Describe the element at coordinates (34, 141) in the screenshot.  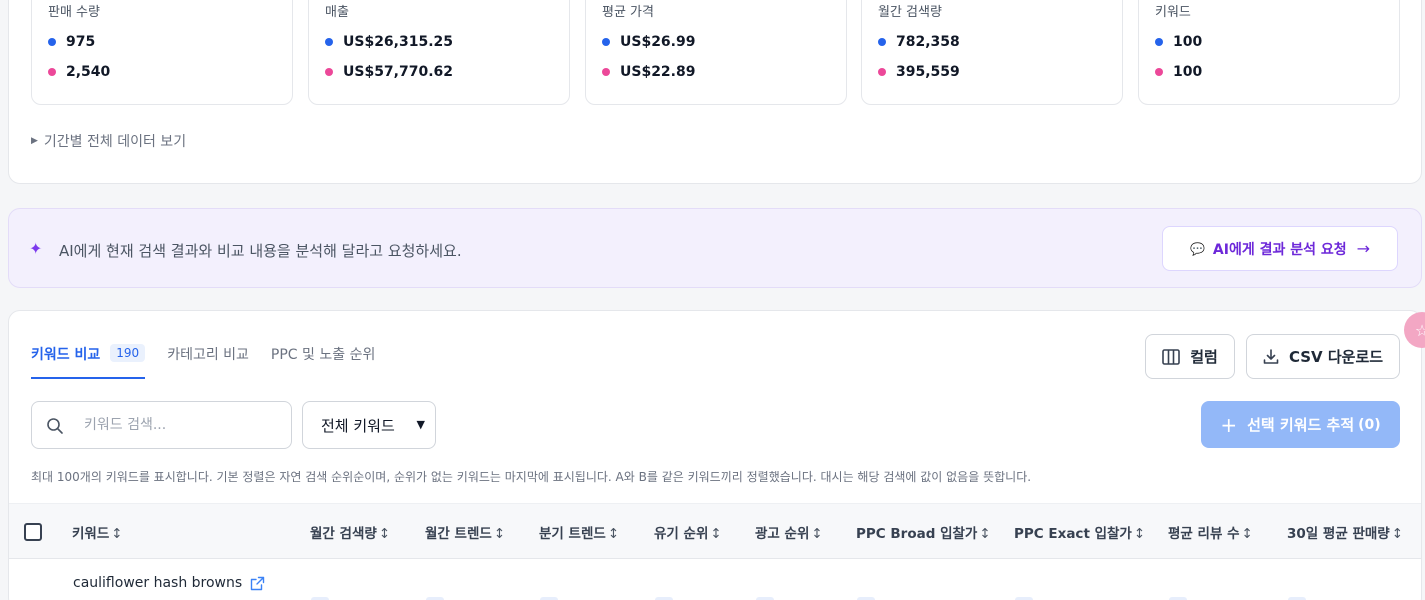
I see `caret-right-icon: ▶` at that location.